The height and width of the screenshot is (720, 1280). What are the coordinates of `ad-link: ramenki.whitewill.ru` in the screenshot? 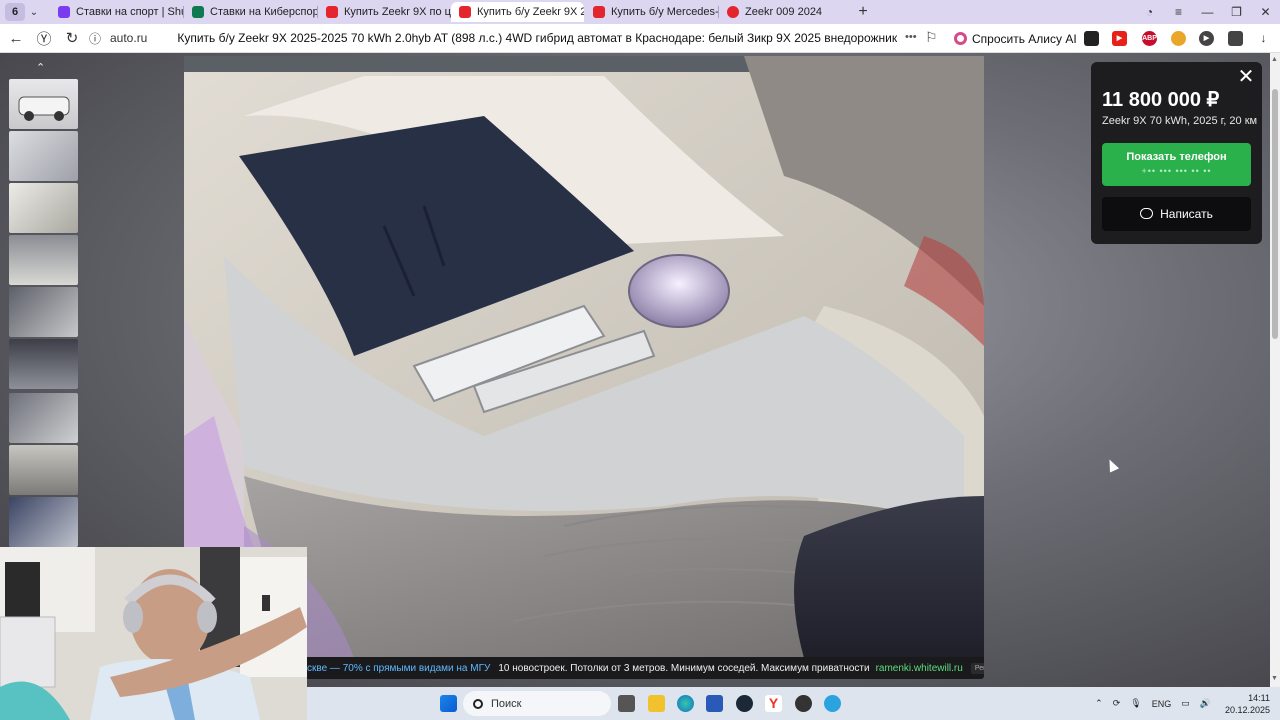 It's located at (919, 668).